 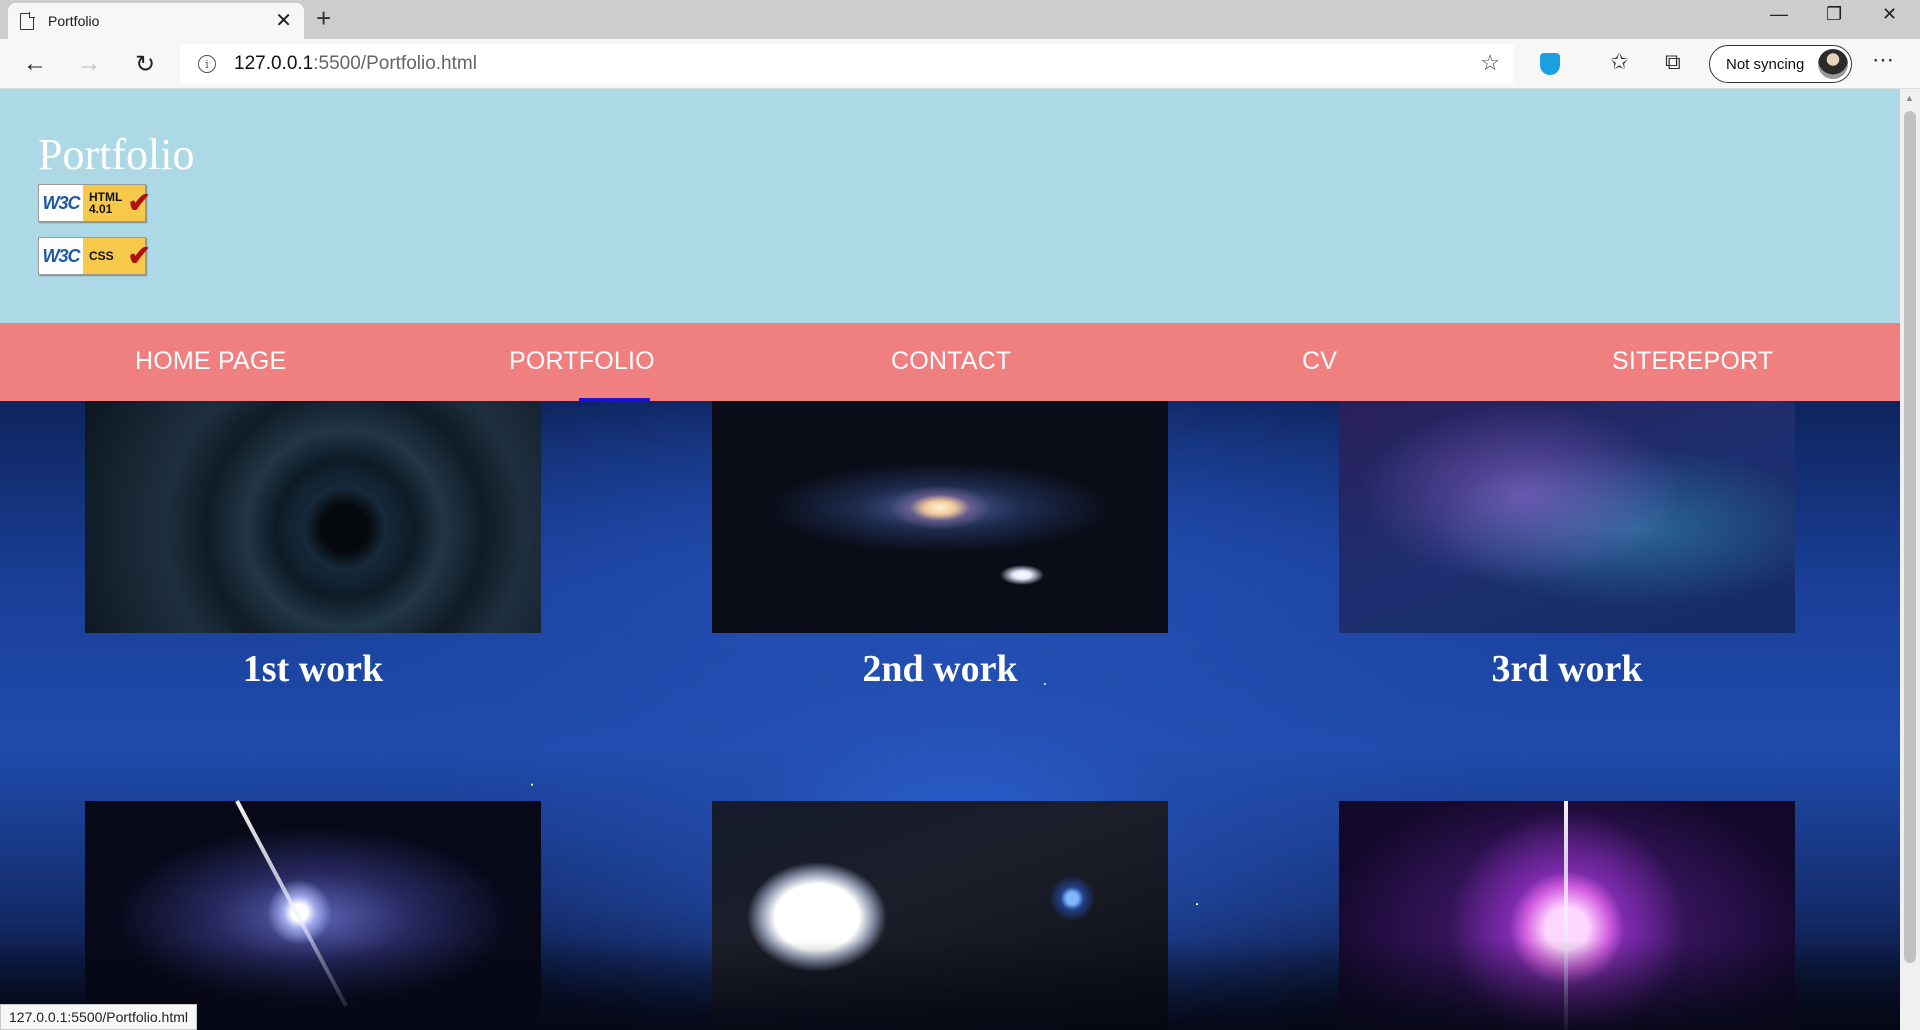 I want to click on vertical-scrollbar: ▲, so click(x=1910, y=559).